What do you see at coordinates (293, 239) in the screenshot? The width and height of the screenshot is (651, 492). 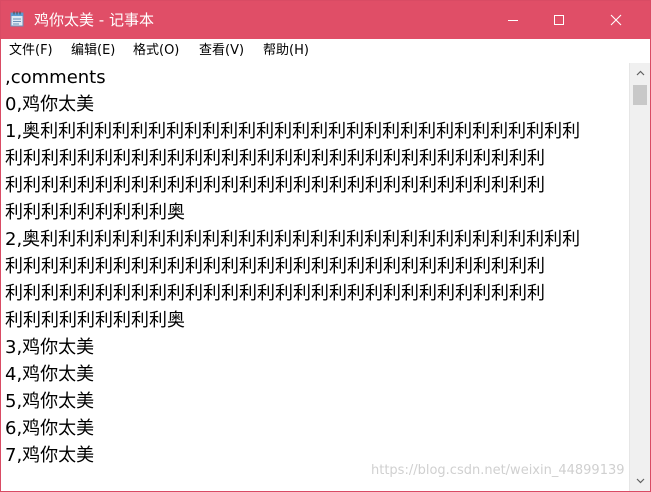 I see `text-line: 2,奥利利利利利利利利利利利利利利利利利利利利利利利利利利利利利利` at bounding box center [293, 239].